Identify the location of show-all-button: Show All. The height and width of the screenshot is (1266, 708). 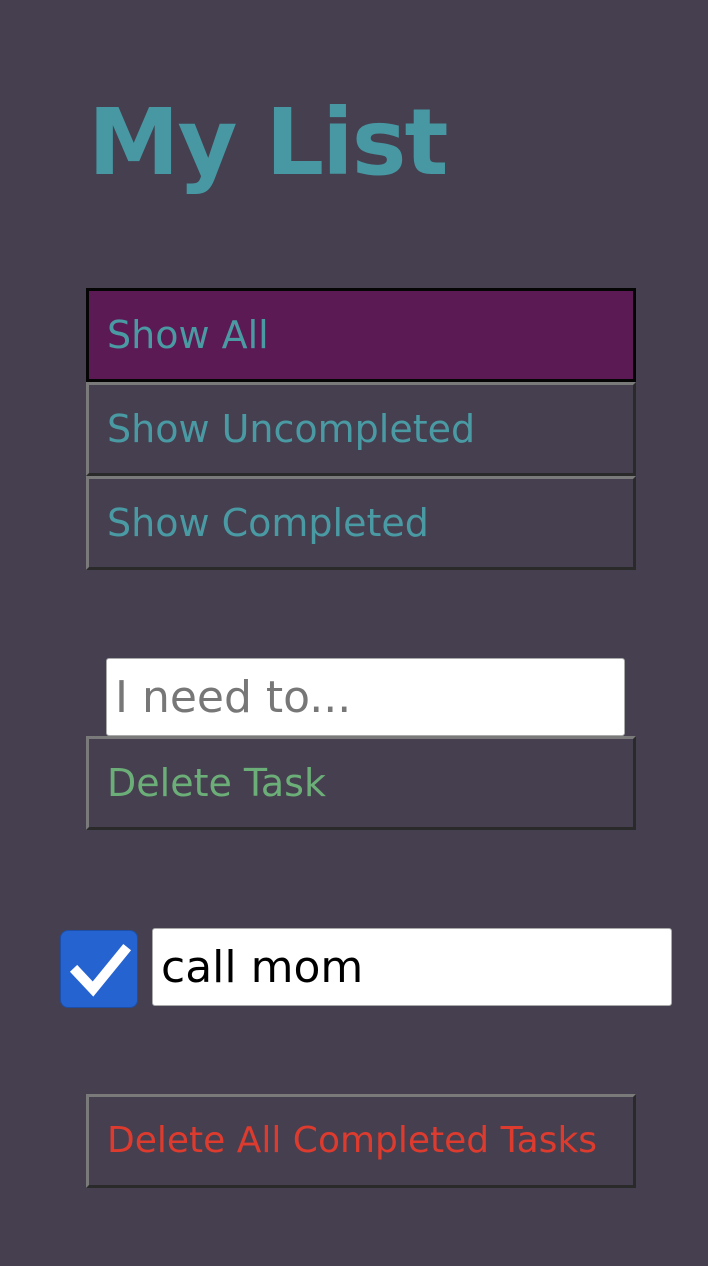
(361, 335).